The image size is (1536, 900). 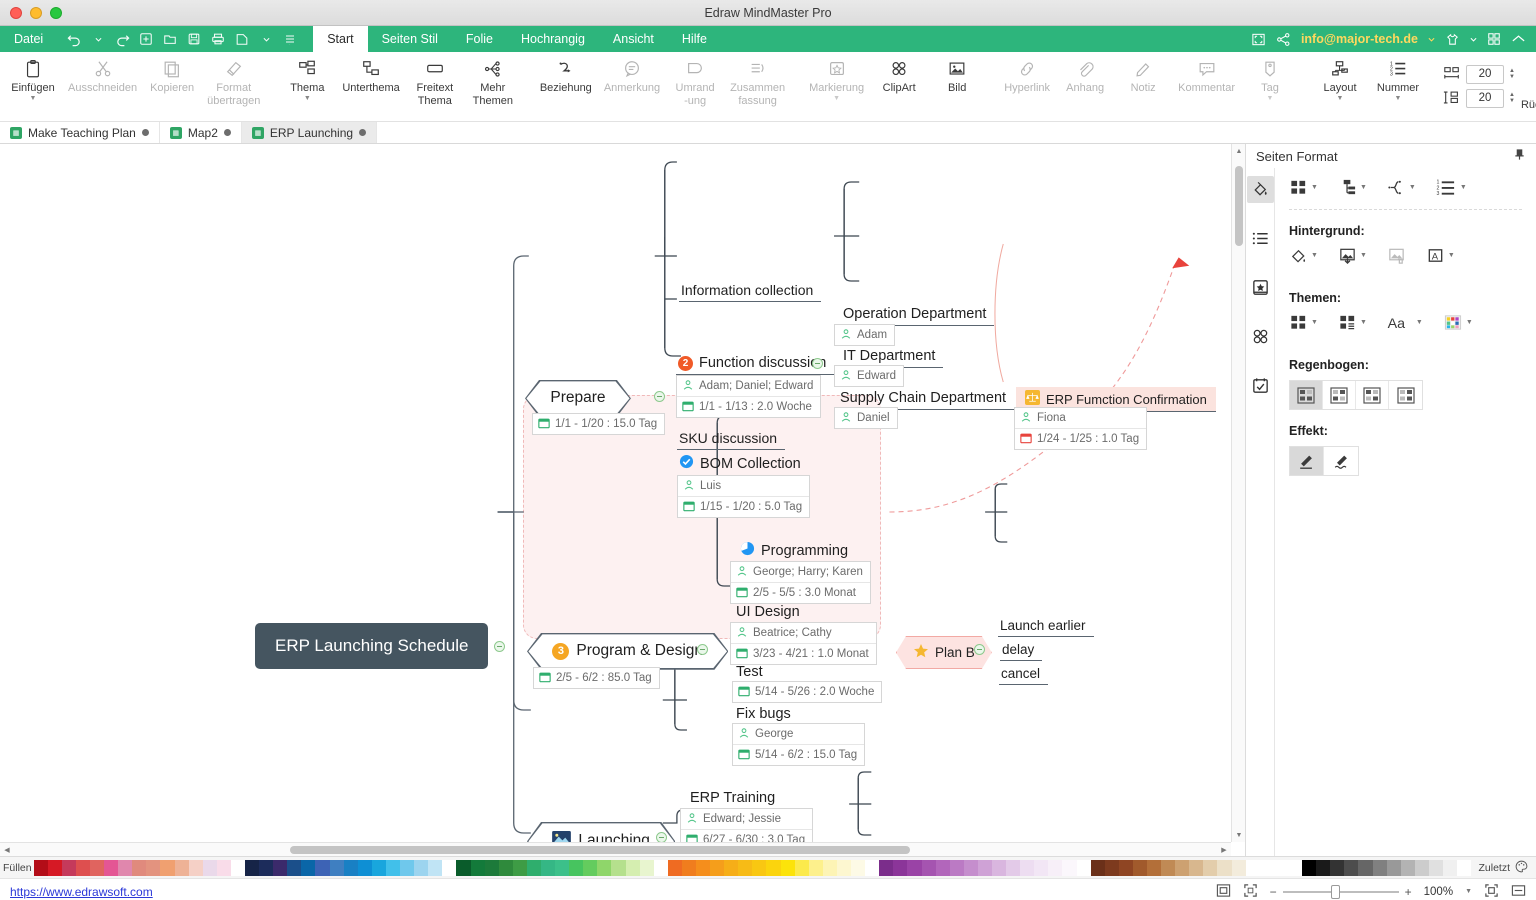 I want to click on task-calendar-icon, so click(x=1260, y=385).